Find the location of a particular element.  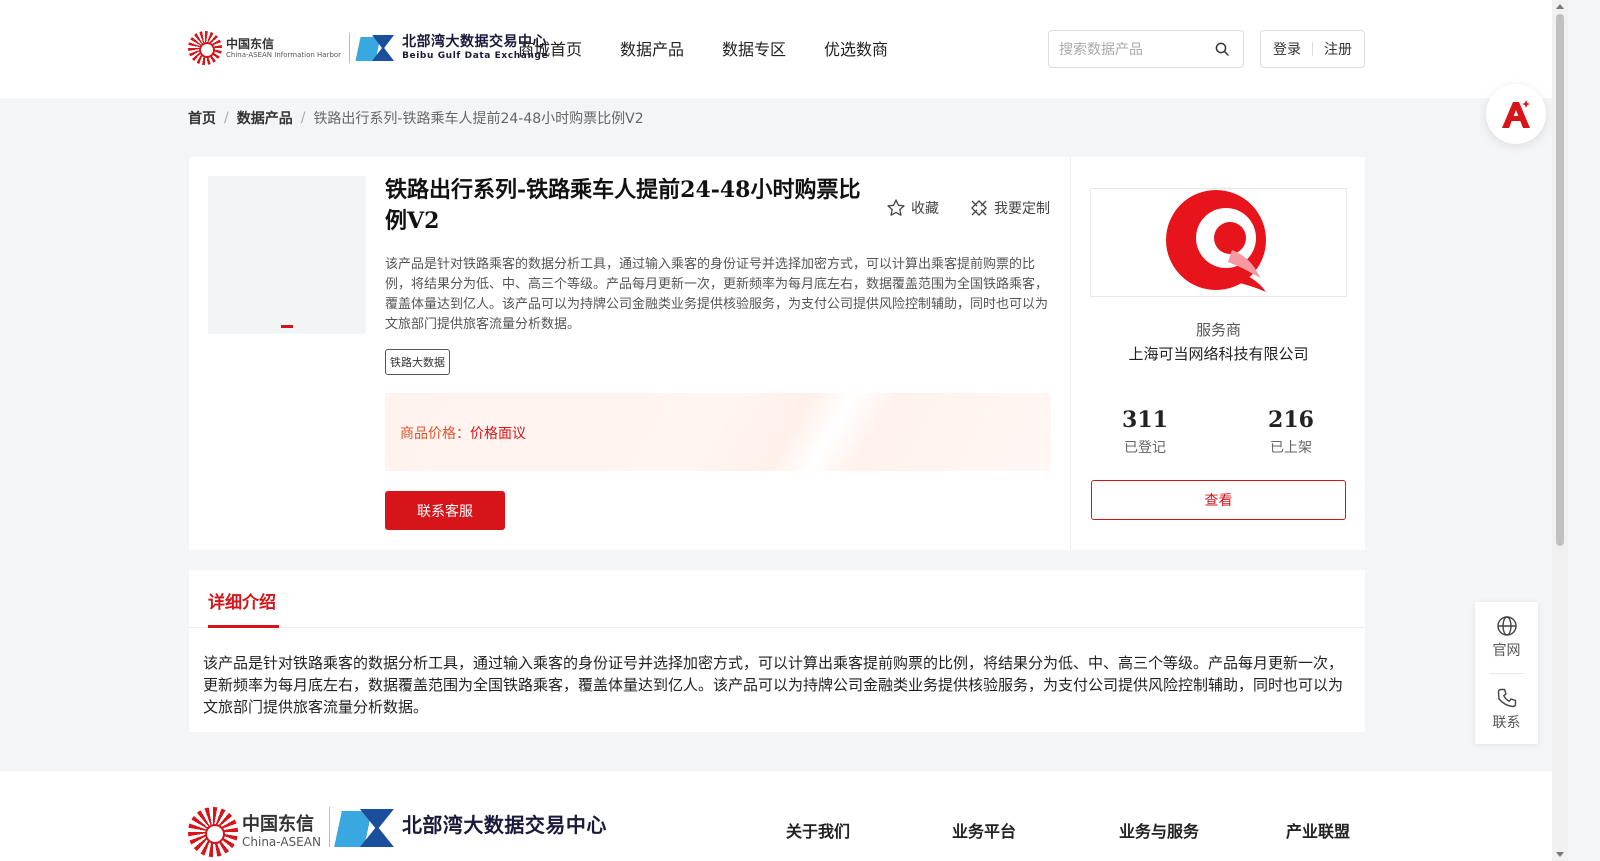

ai-assistant-button is located at coordinates (1516, 114).